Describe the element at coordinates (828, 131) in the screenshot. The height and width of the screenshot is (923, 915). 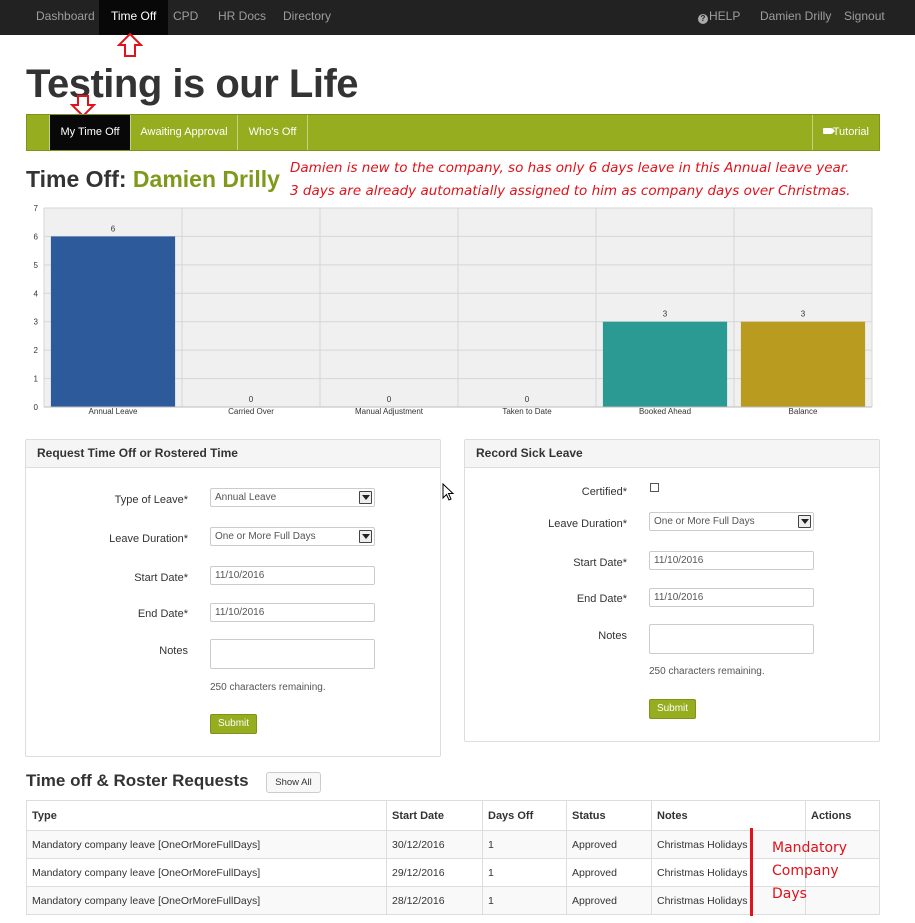
I see `video-camera-icon` at that location.